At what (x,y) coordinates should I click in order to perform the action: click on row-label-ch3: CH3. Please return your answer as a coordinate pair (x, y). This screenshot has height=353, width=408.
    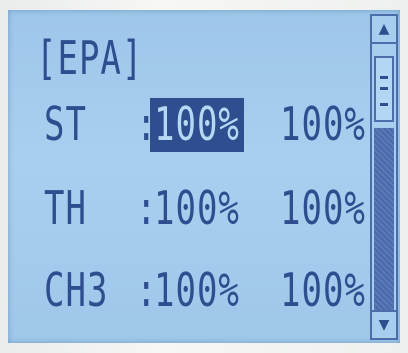
    Looking at the image, I should click on (76, 291).